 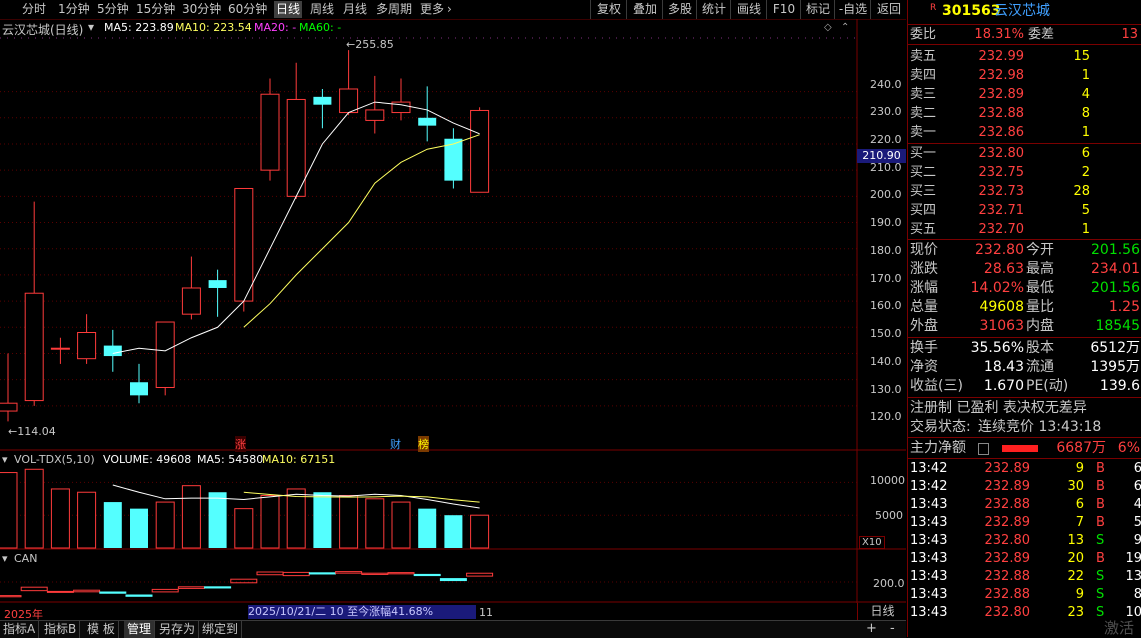 I want to click on mark-button: 标记, so click(x=817, y=9).